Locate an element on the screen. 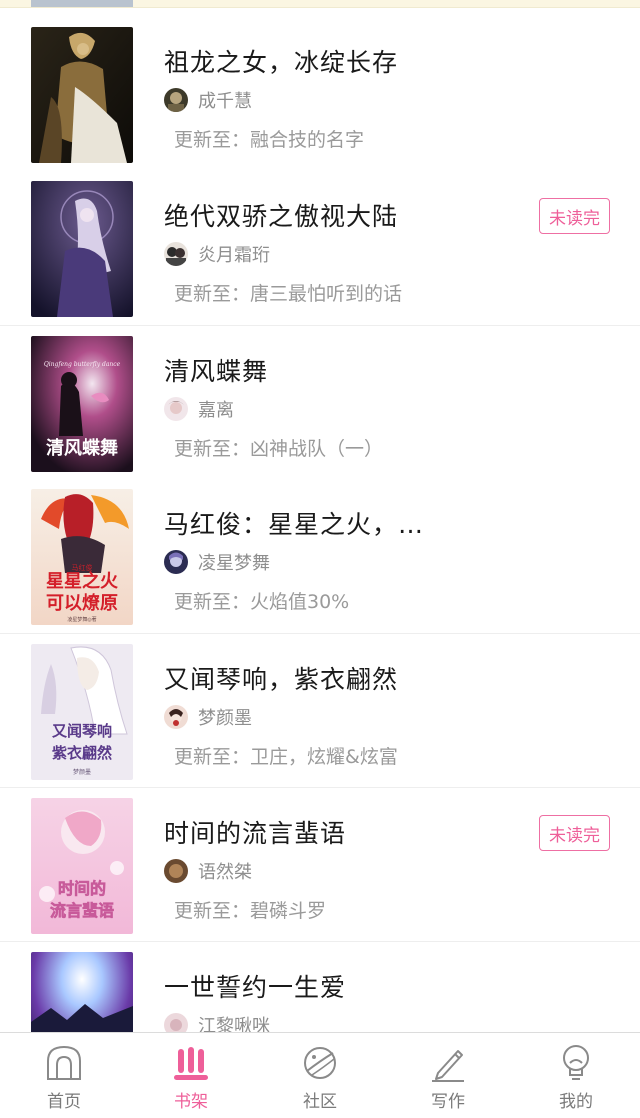  author-row: 语然桀 is located at coordinates (208, 871).